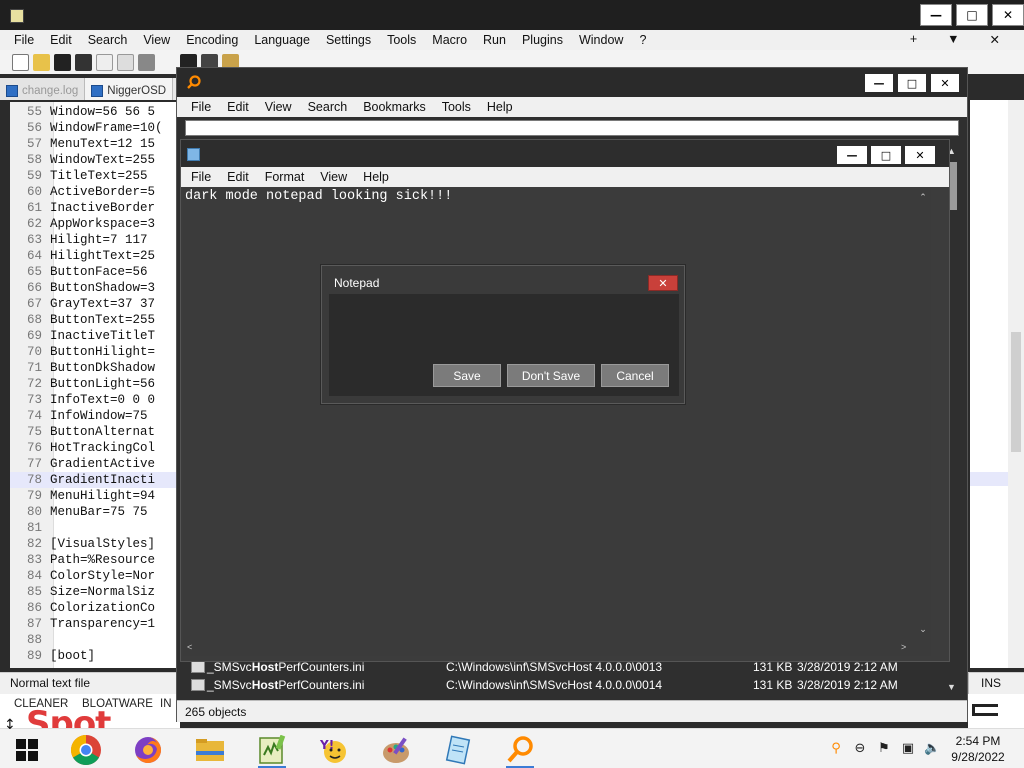 This screenshot has height=768, width=1024. I want to click on notepad-vertical-scrollbar: ⌃ ⌄, so click(923, 414).